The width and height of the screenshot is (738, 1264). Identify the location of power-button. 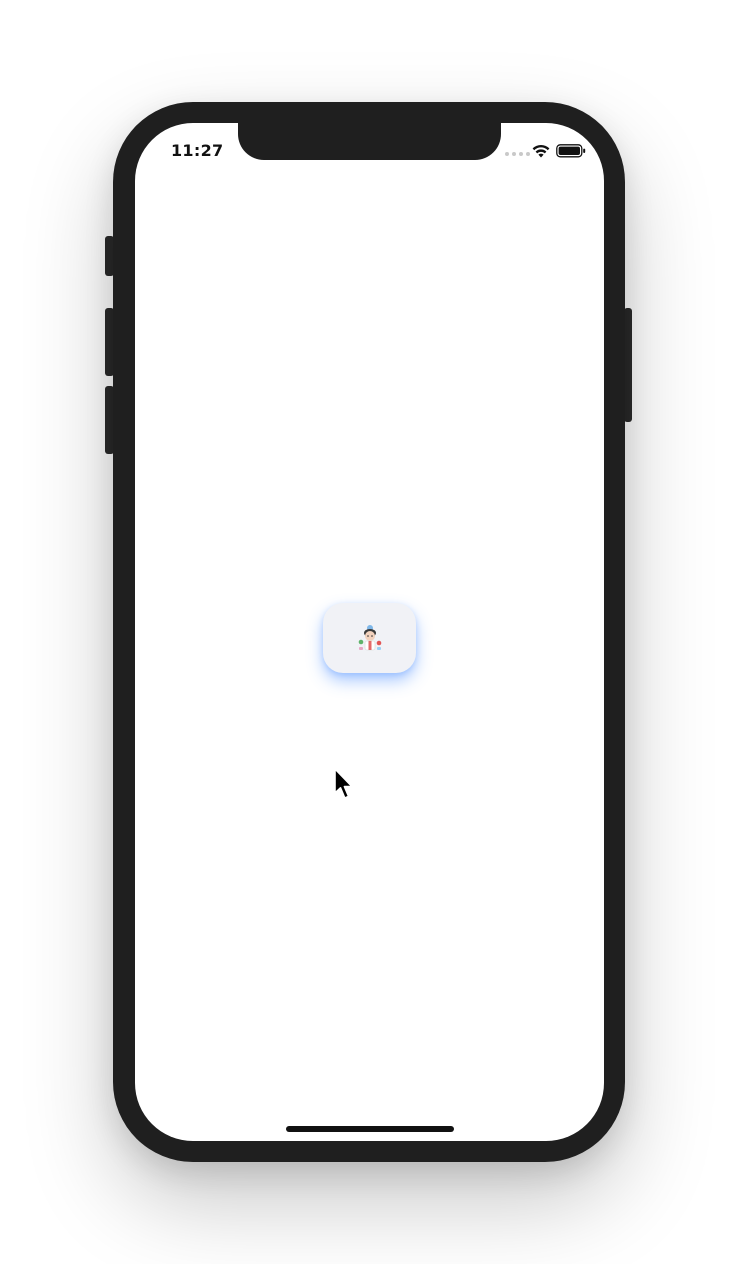
(628, 365).